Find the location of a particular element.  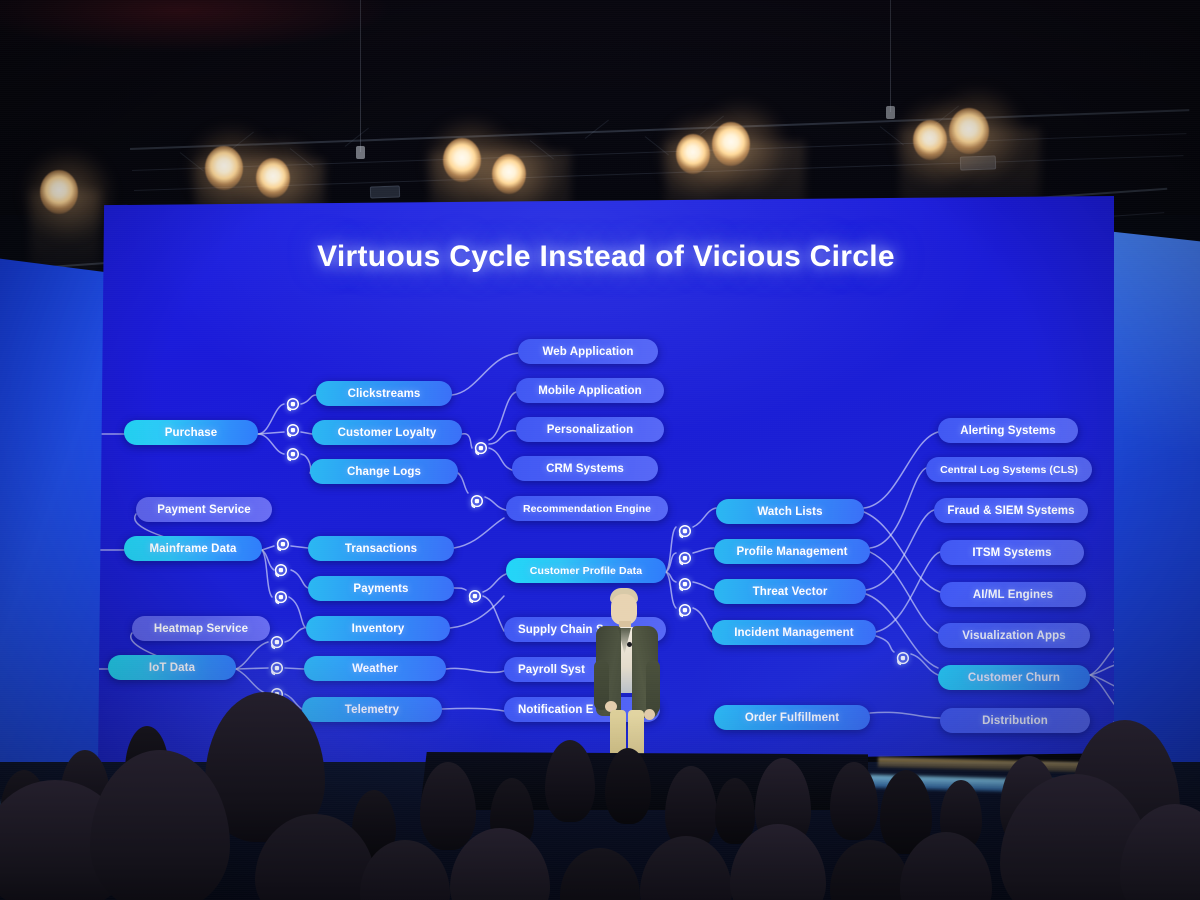

diagram-node-label: Web Application is located at coordinates (588, 351).